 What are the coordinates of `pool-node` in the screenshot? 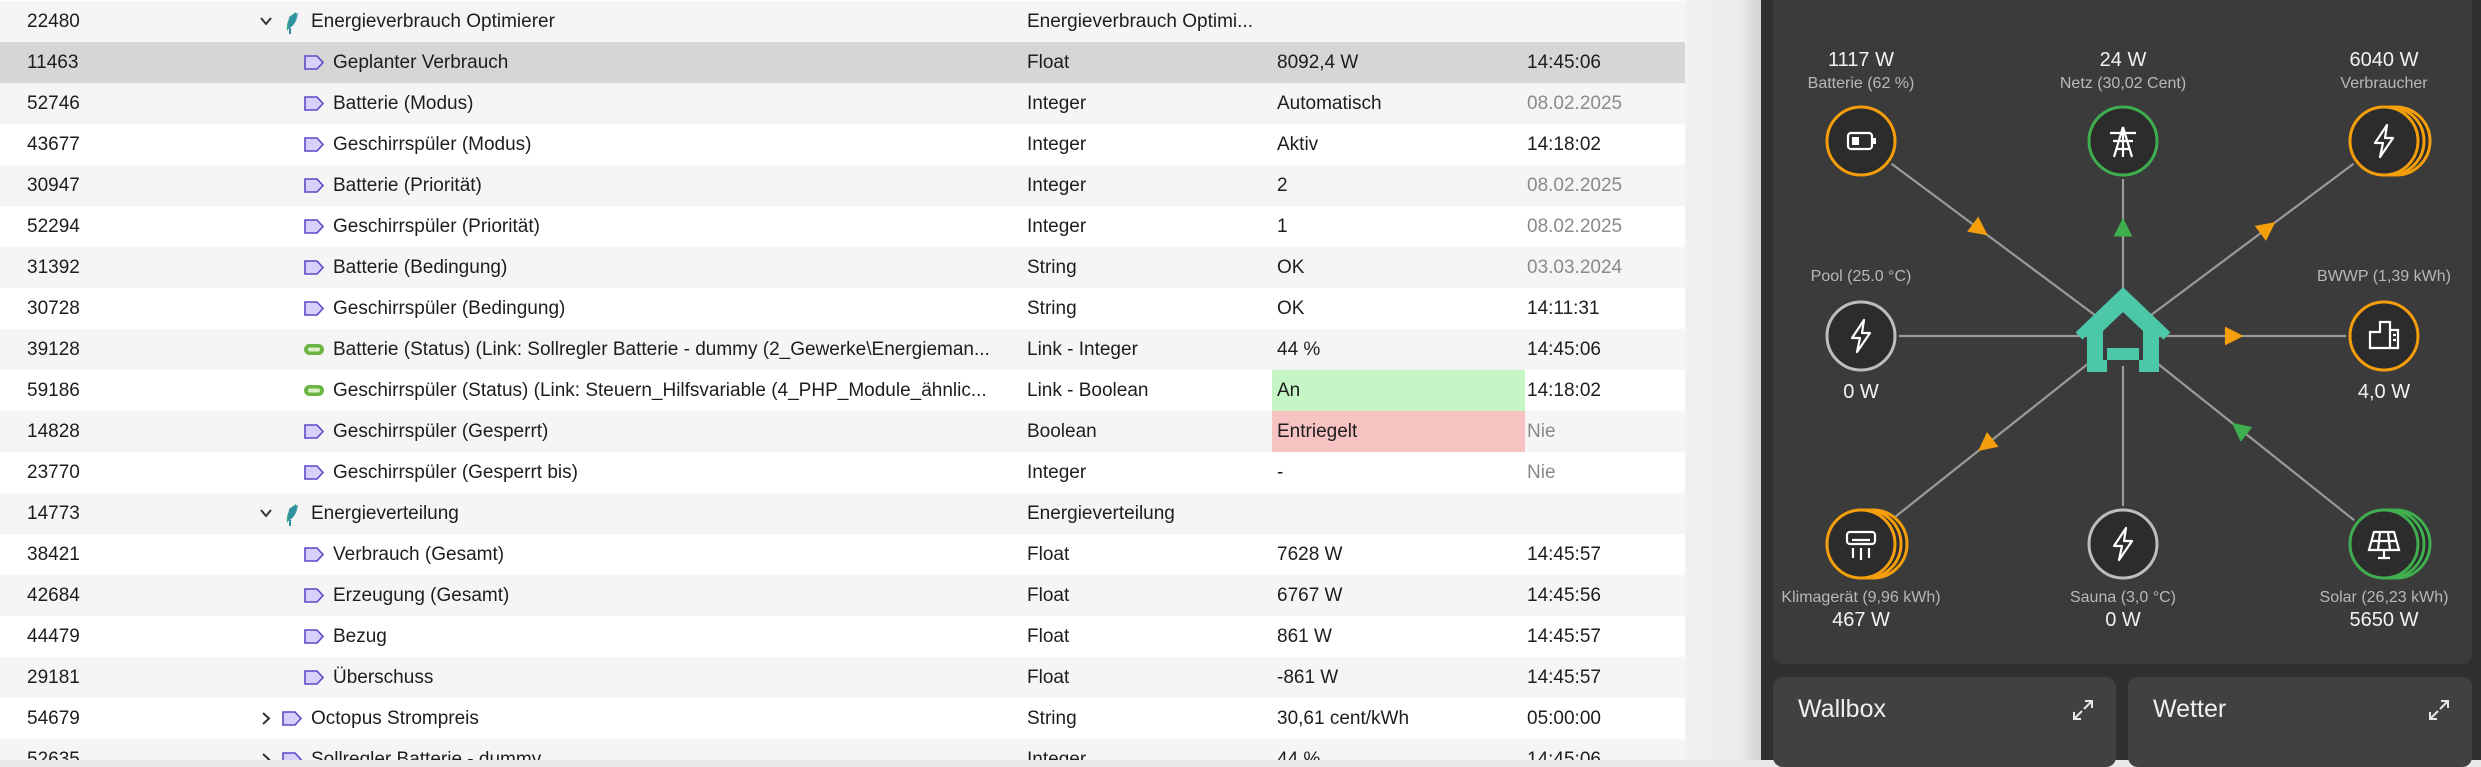 It's located at (1861, 336).